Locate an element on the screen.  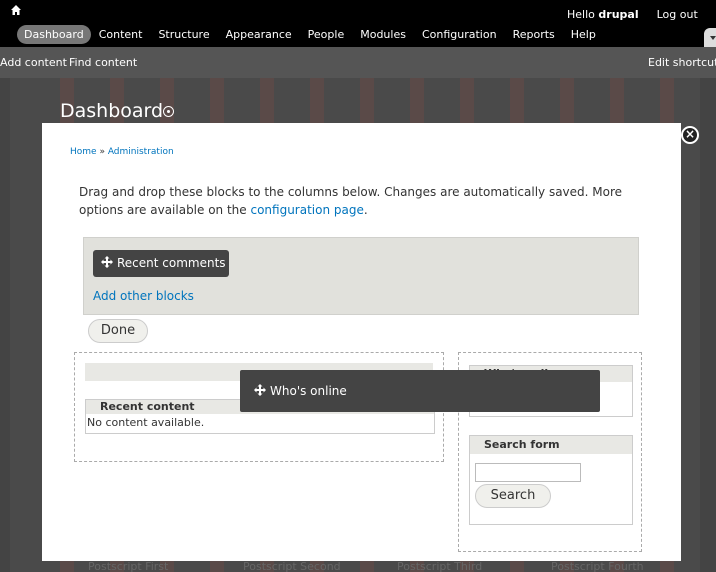
add-other-blocks-link: Add other blocks is located at coordinates (143, 296).